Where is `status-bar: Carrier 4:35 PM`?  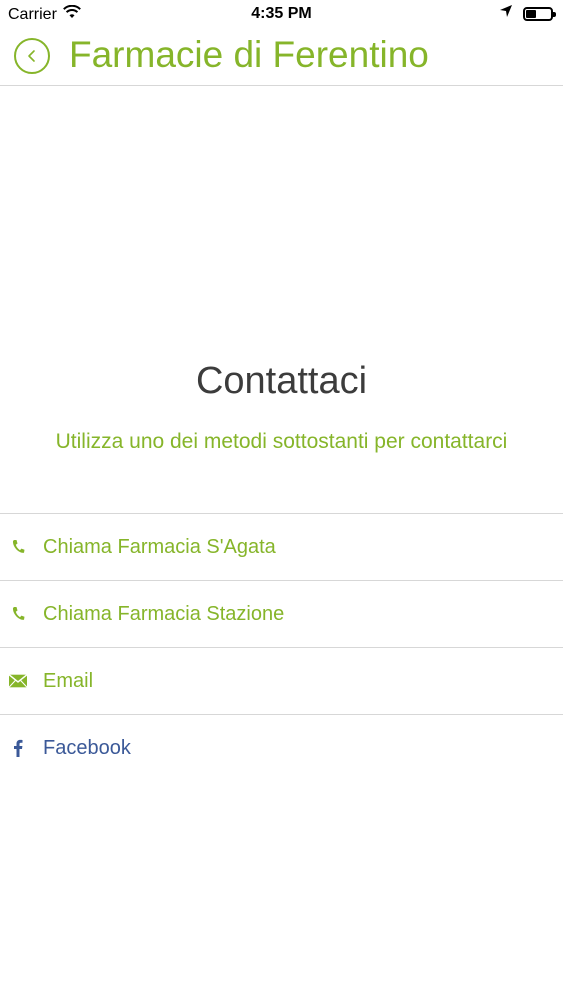
status-bar: Carrier 4:35 PM is located at coordinates (281, 15).